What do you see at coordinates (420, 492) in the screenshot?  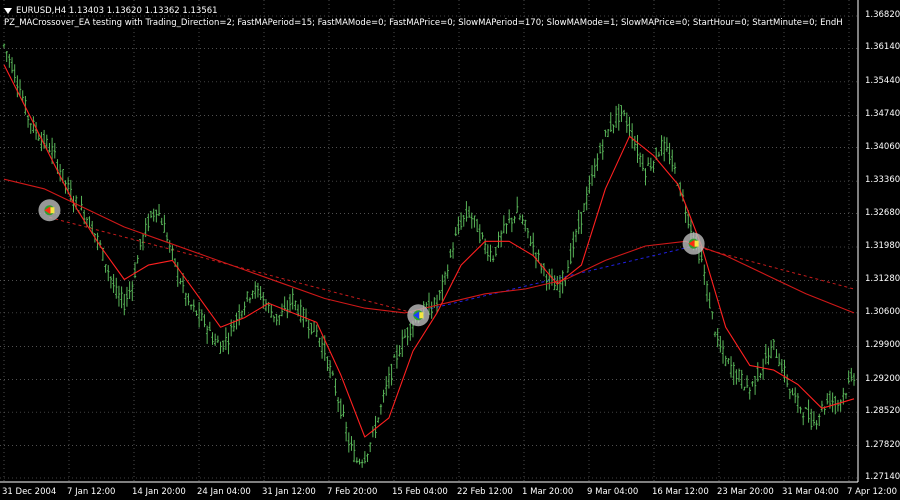 I see `time-tick-label: 15 Feb 04:00` at bounding box center [420, 492].